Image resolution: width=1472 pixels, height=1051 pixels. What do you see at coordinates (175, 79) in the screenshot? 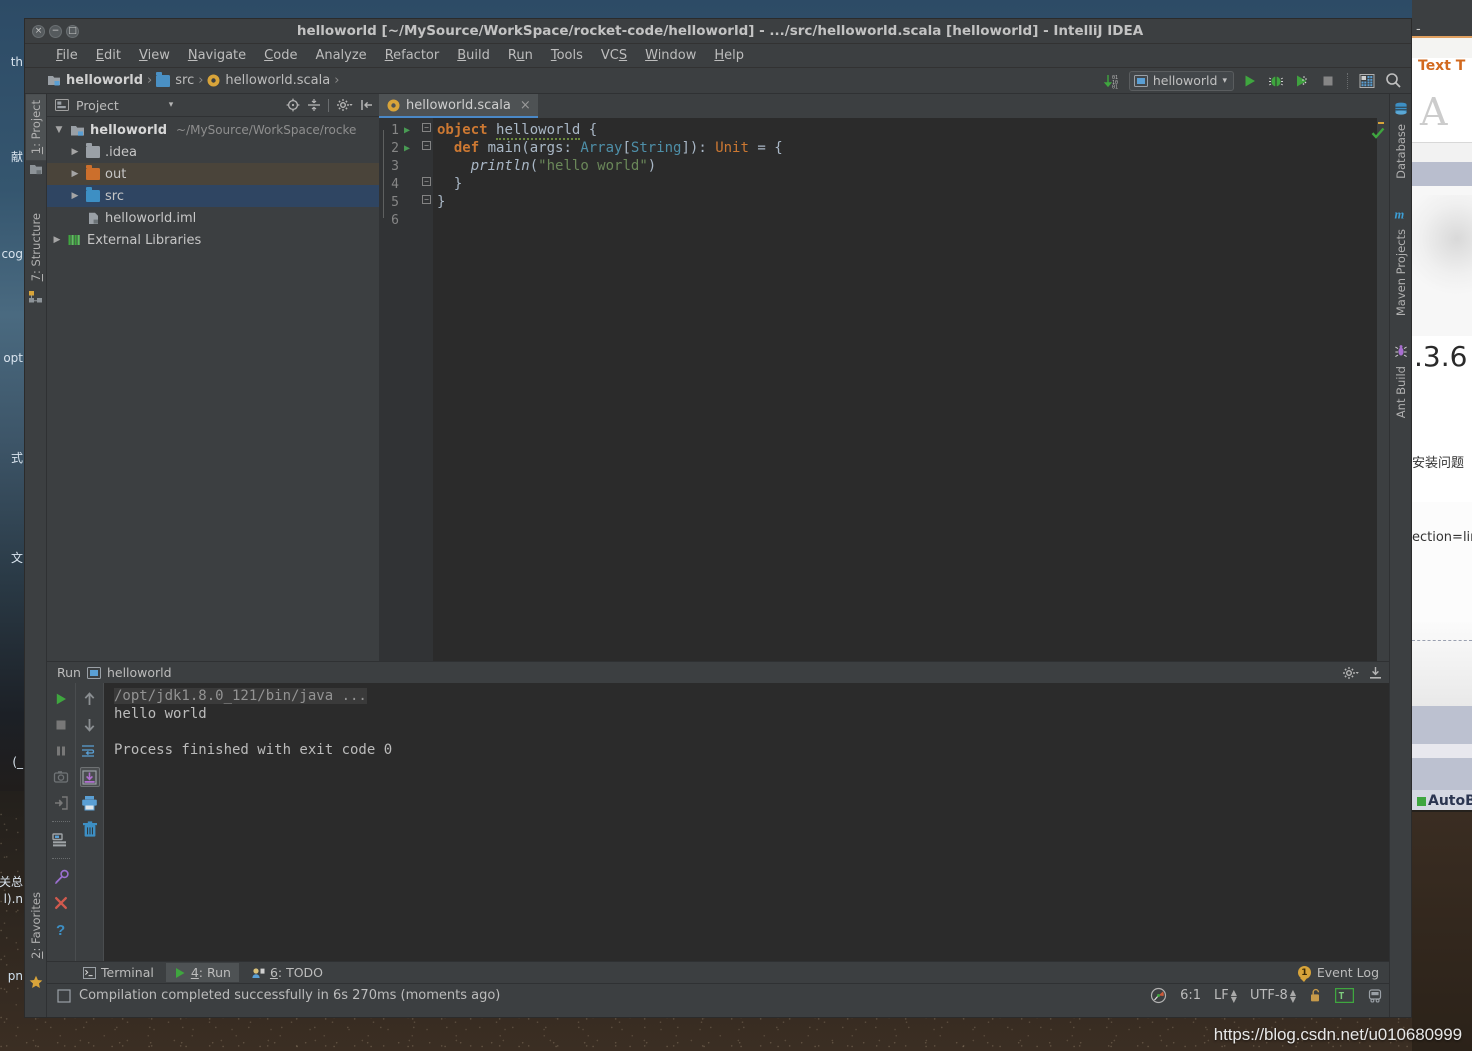
I see `breadcrumb-folder: src` at bounding box center [175, 79].